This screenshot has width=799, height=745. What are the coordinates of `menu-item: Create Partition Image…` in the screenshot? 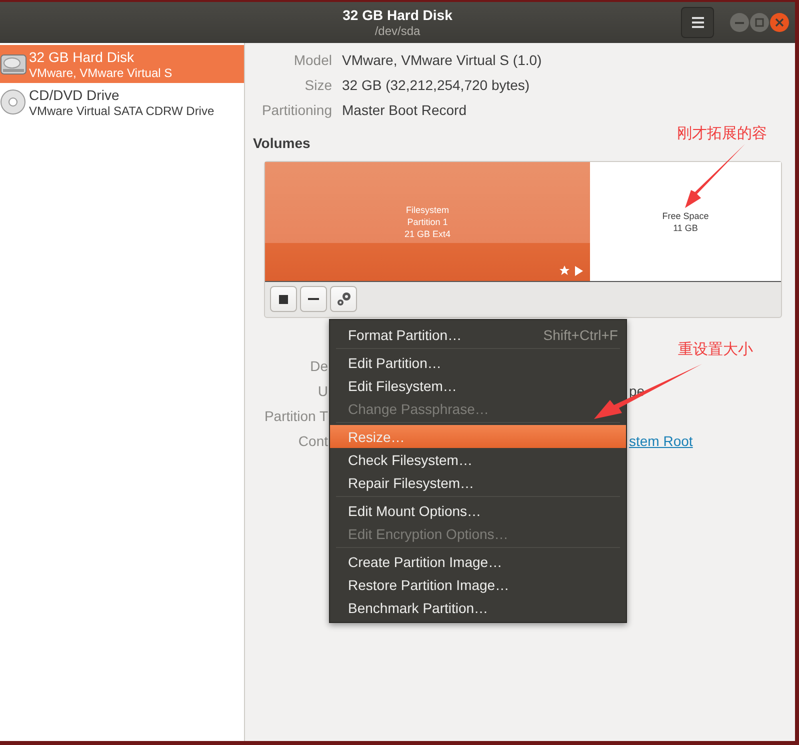 It's located at (478, 561).